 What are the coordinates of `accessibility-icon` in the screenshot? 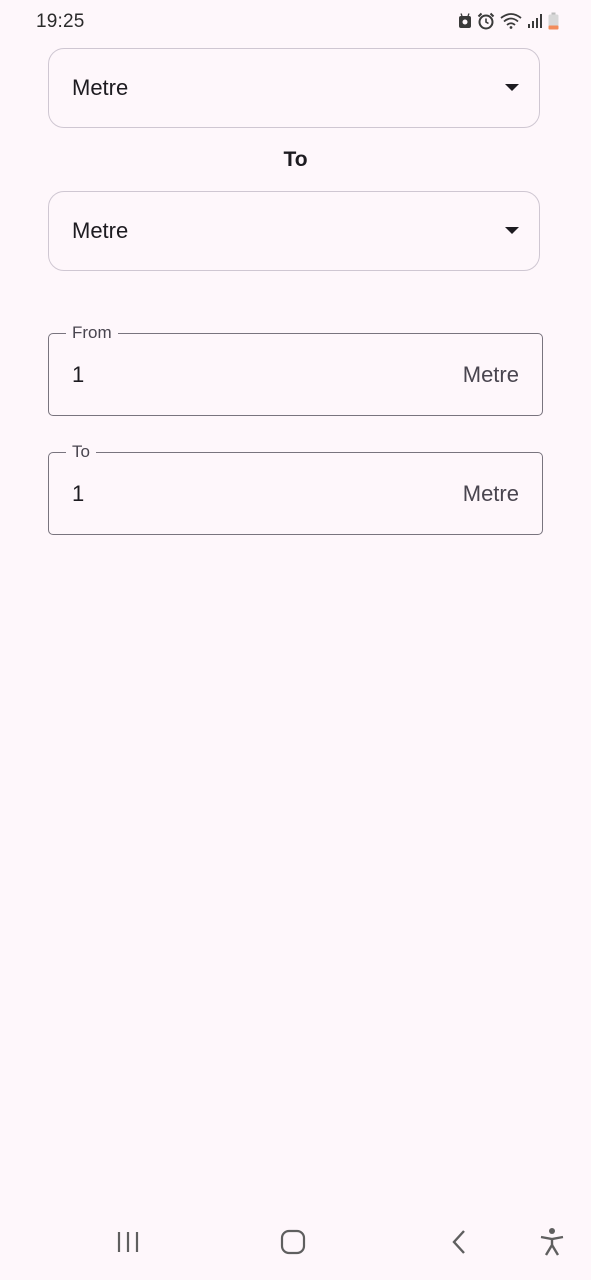 It's located at (552, 1244).